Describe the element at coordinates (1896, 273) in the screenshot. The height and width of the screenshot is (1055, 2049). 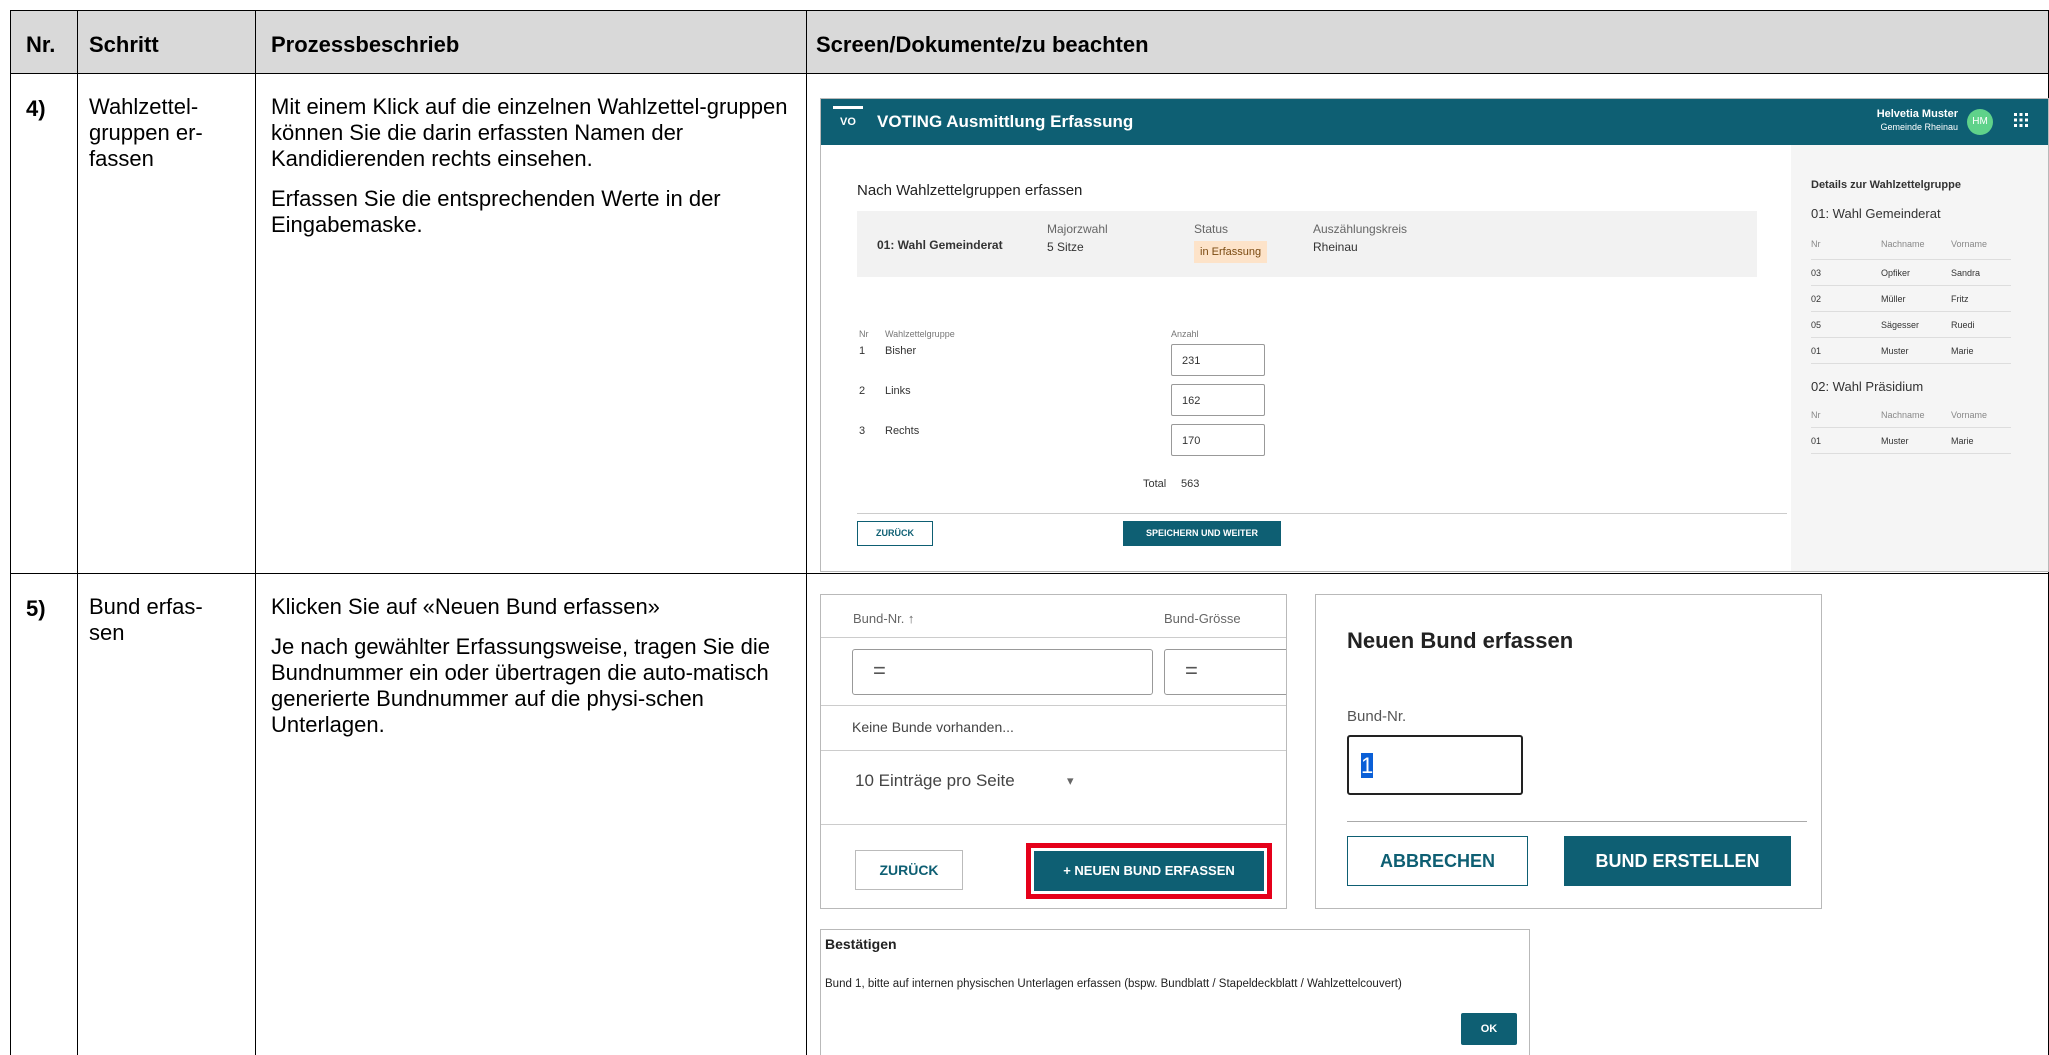
I see `candidate-nachname: Opfiker` at that location.